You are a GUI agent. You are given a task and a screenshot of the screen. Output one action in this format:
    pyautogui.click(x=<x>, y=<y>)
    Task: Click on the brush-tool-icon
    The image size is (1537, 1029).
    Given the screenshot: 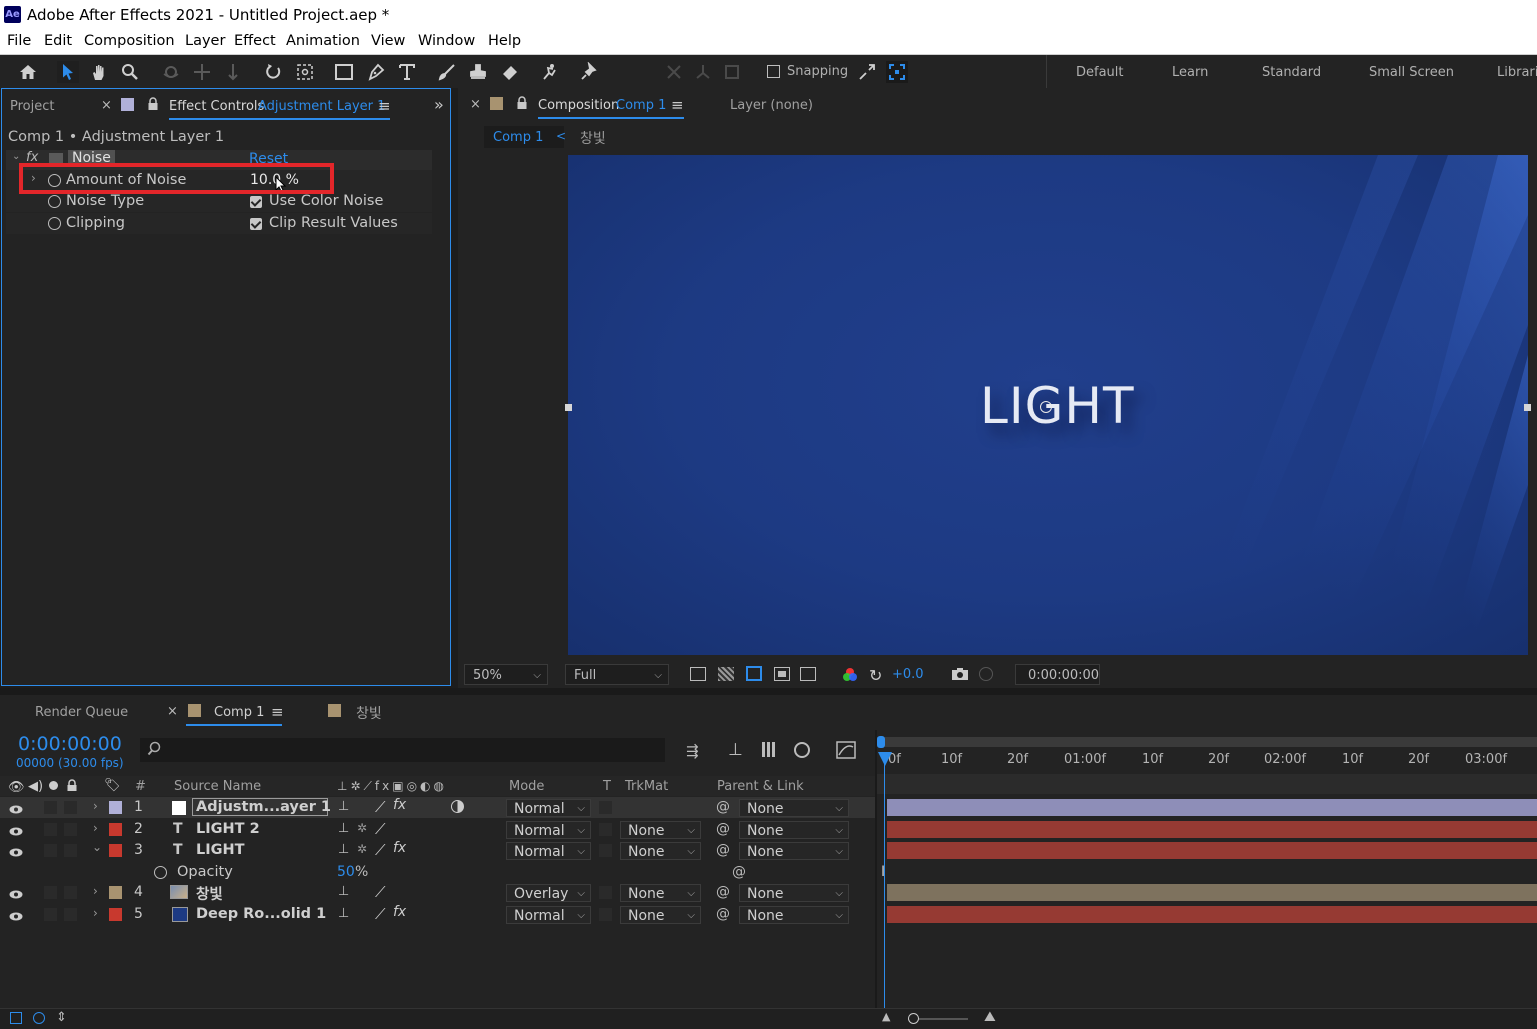 What is the action you would take?
    pyautogui.click(x=447, y=72)
    